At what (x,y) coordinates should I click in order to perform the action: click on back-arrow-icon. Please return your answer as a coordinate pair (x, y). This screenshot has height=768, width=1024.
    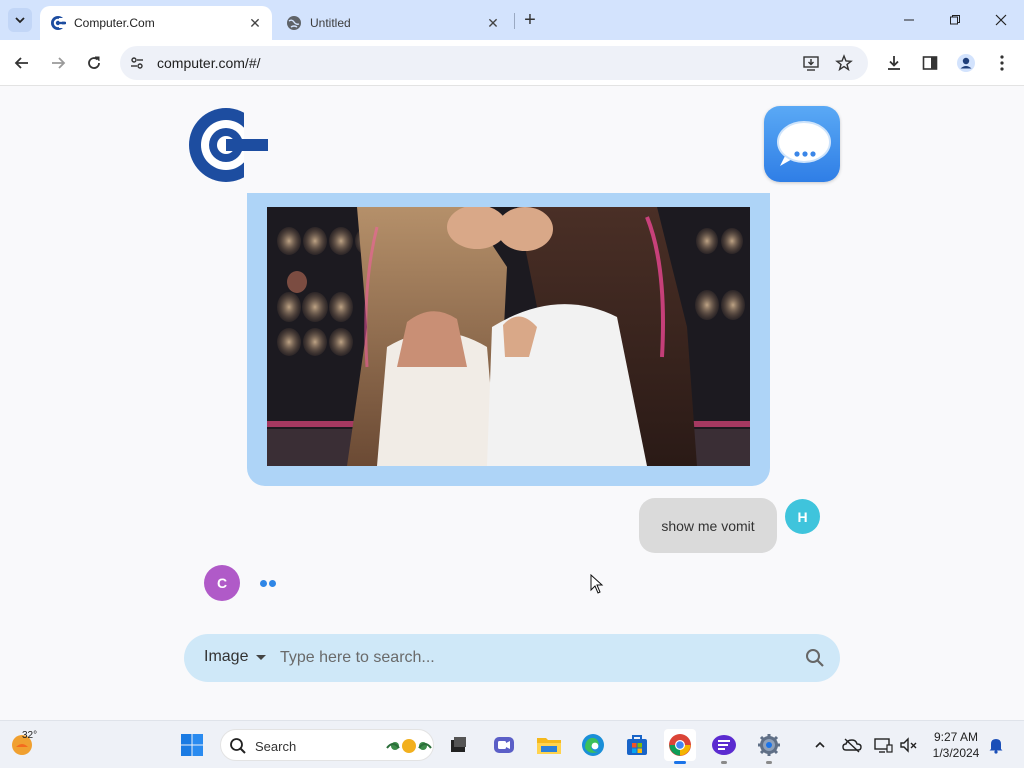
    Looking at the image, I should click on (22, 63).